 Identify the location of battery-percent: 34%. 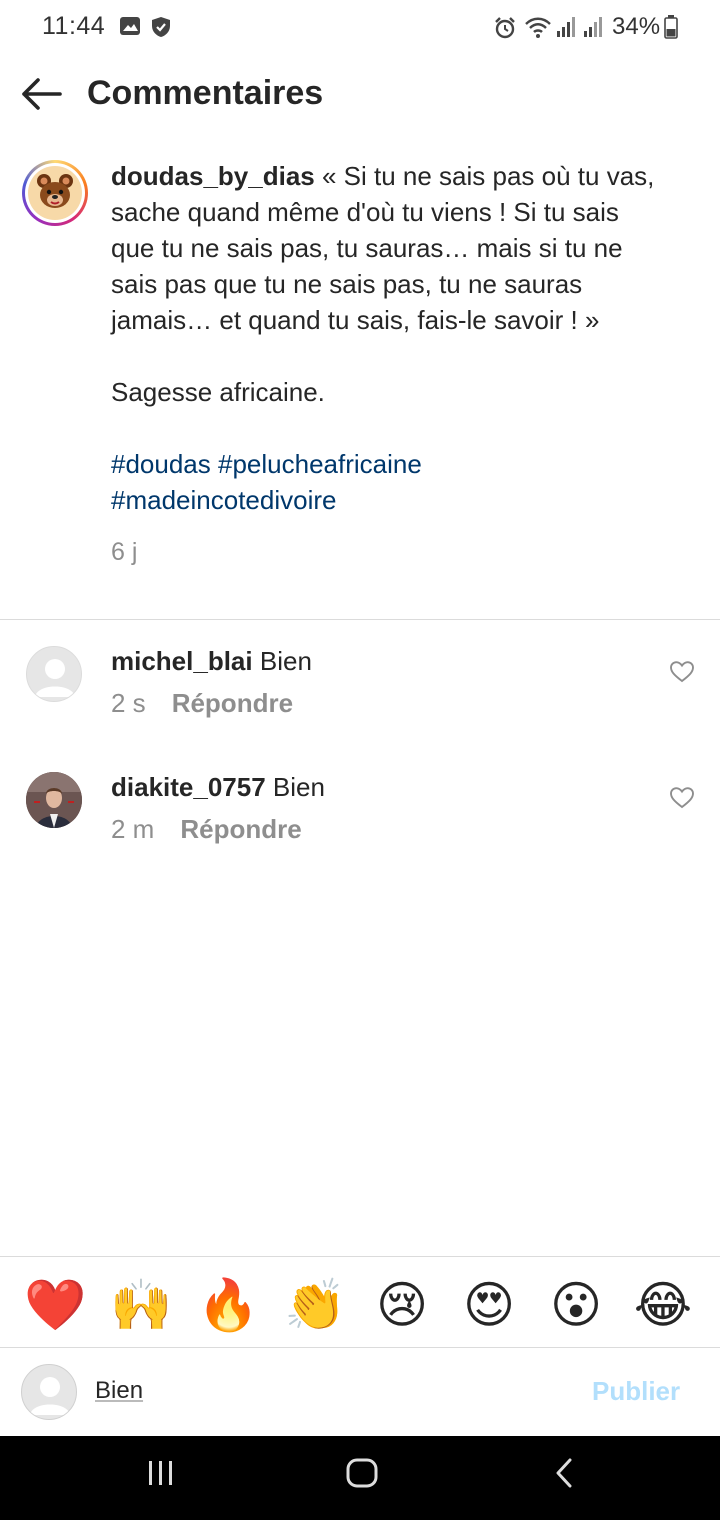
(636, 26).